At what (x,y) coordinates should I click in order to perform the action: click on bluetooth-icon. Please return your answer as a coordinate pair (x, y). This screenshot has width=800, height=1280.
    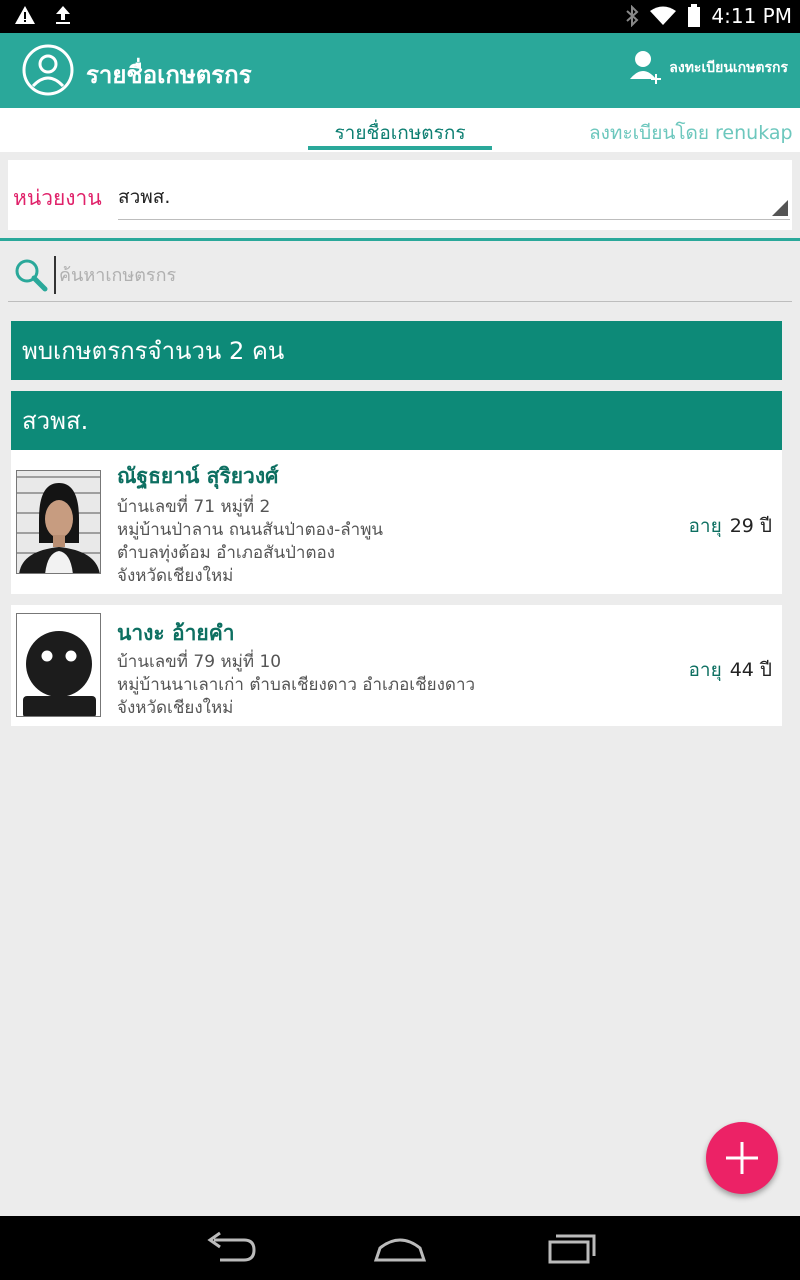
    Looking at the image, I should click on (632, 16).